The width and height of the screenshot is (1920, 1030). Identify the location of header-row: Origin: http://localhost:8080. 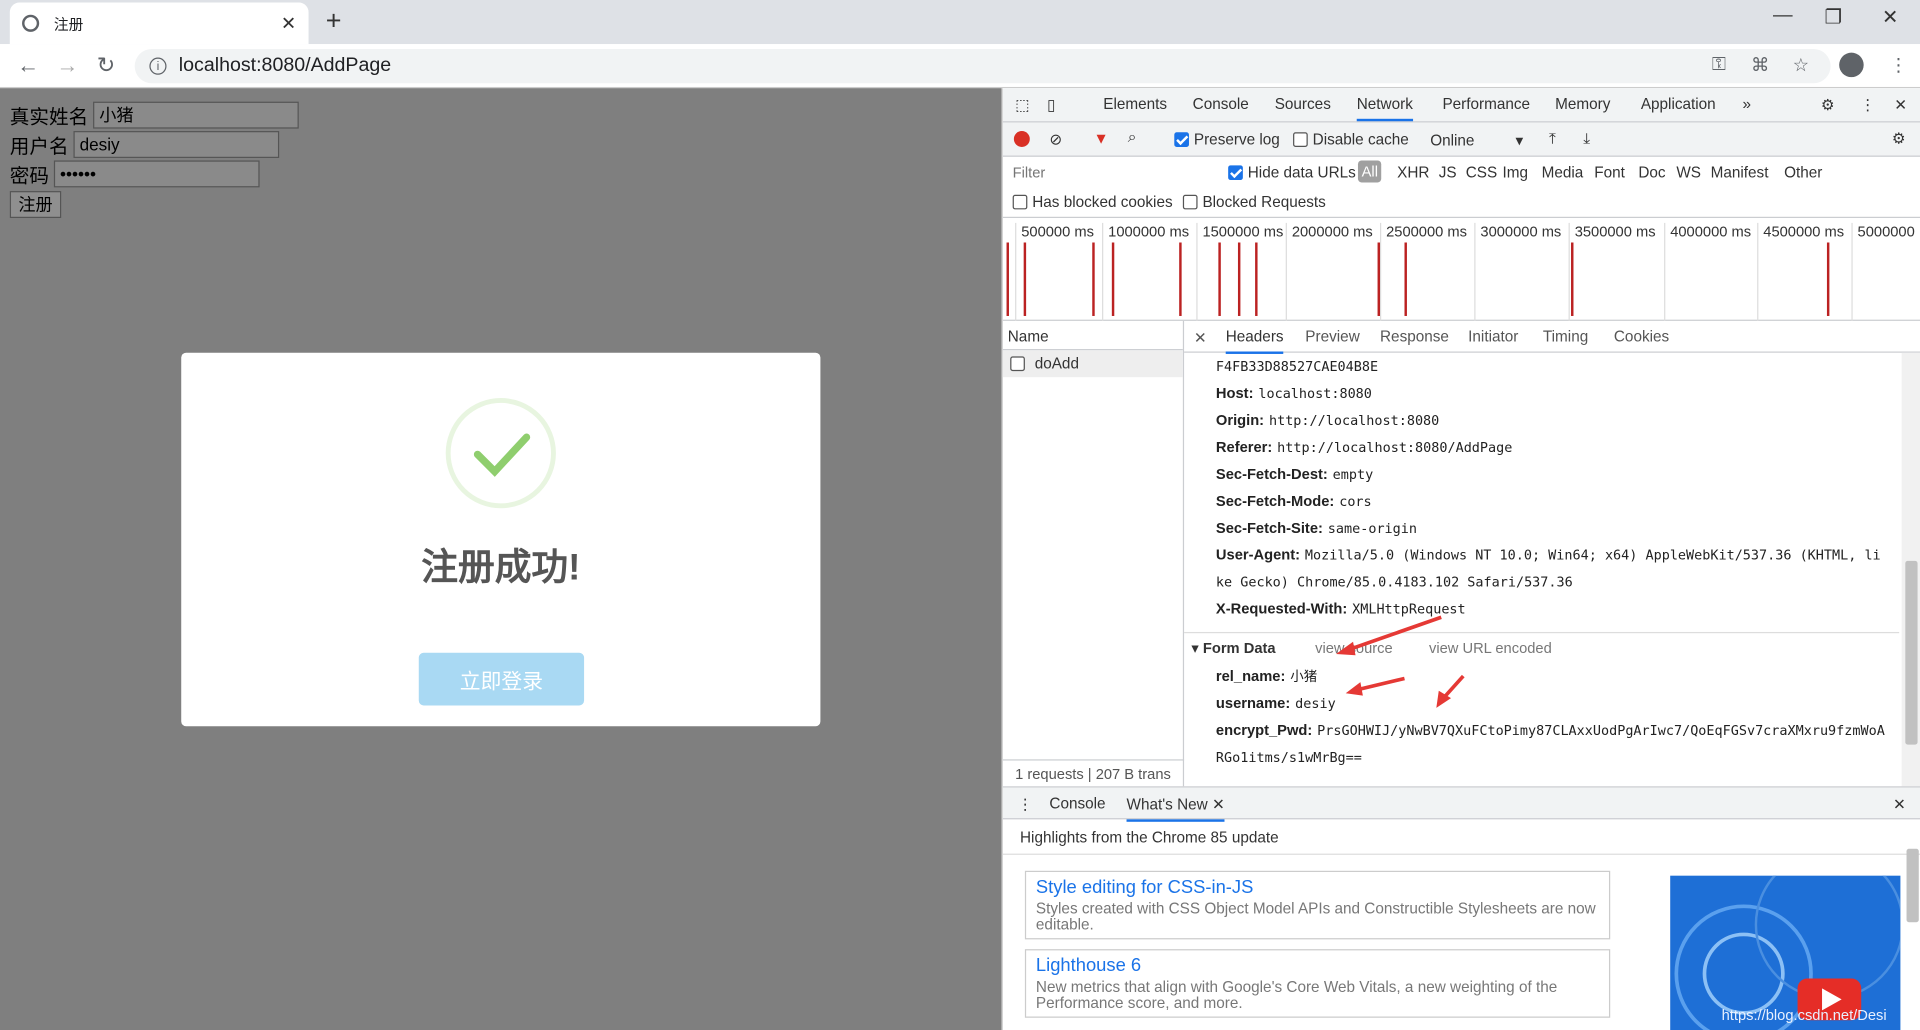
(1327, 420).